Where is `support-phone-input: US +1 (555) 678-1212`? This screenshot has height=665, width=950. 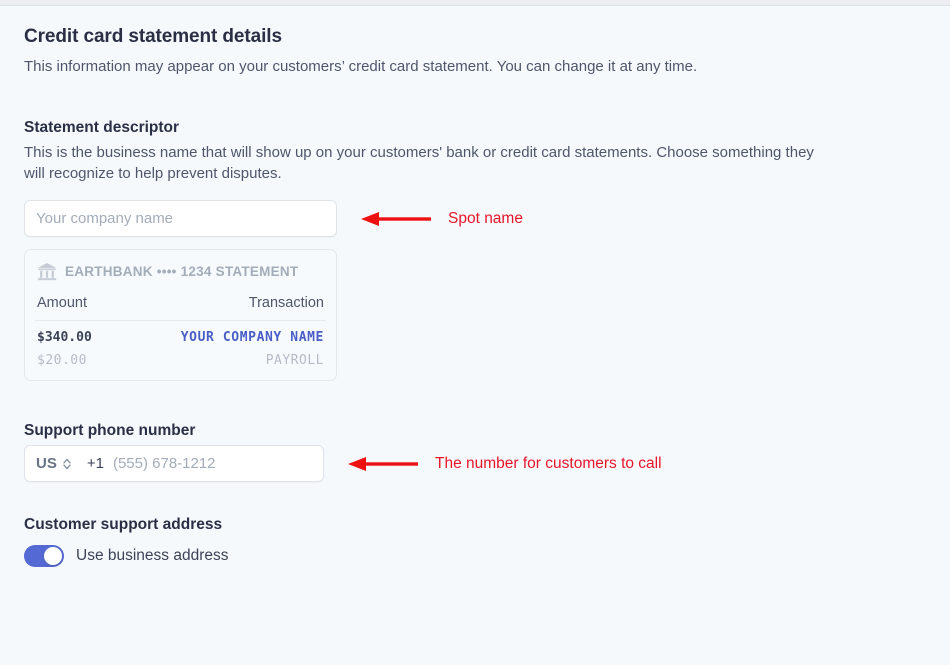 support-phone-input: US +1 (555) 678-1212 is located at coordinates (174, 464).